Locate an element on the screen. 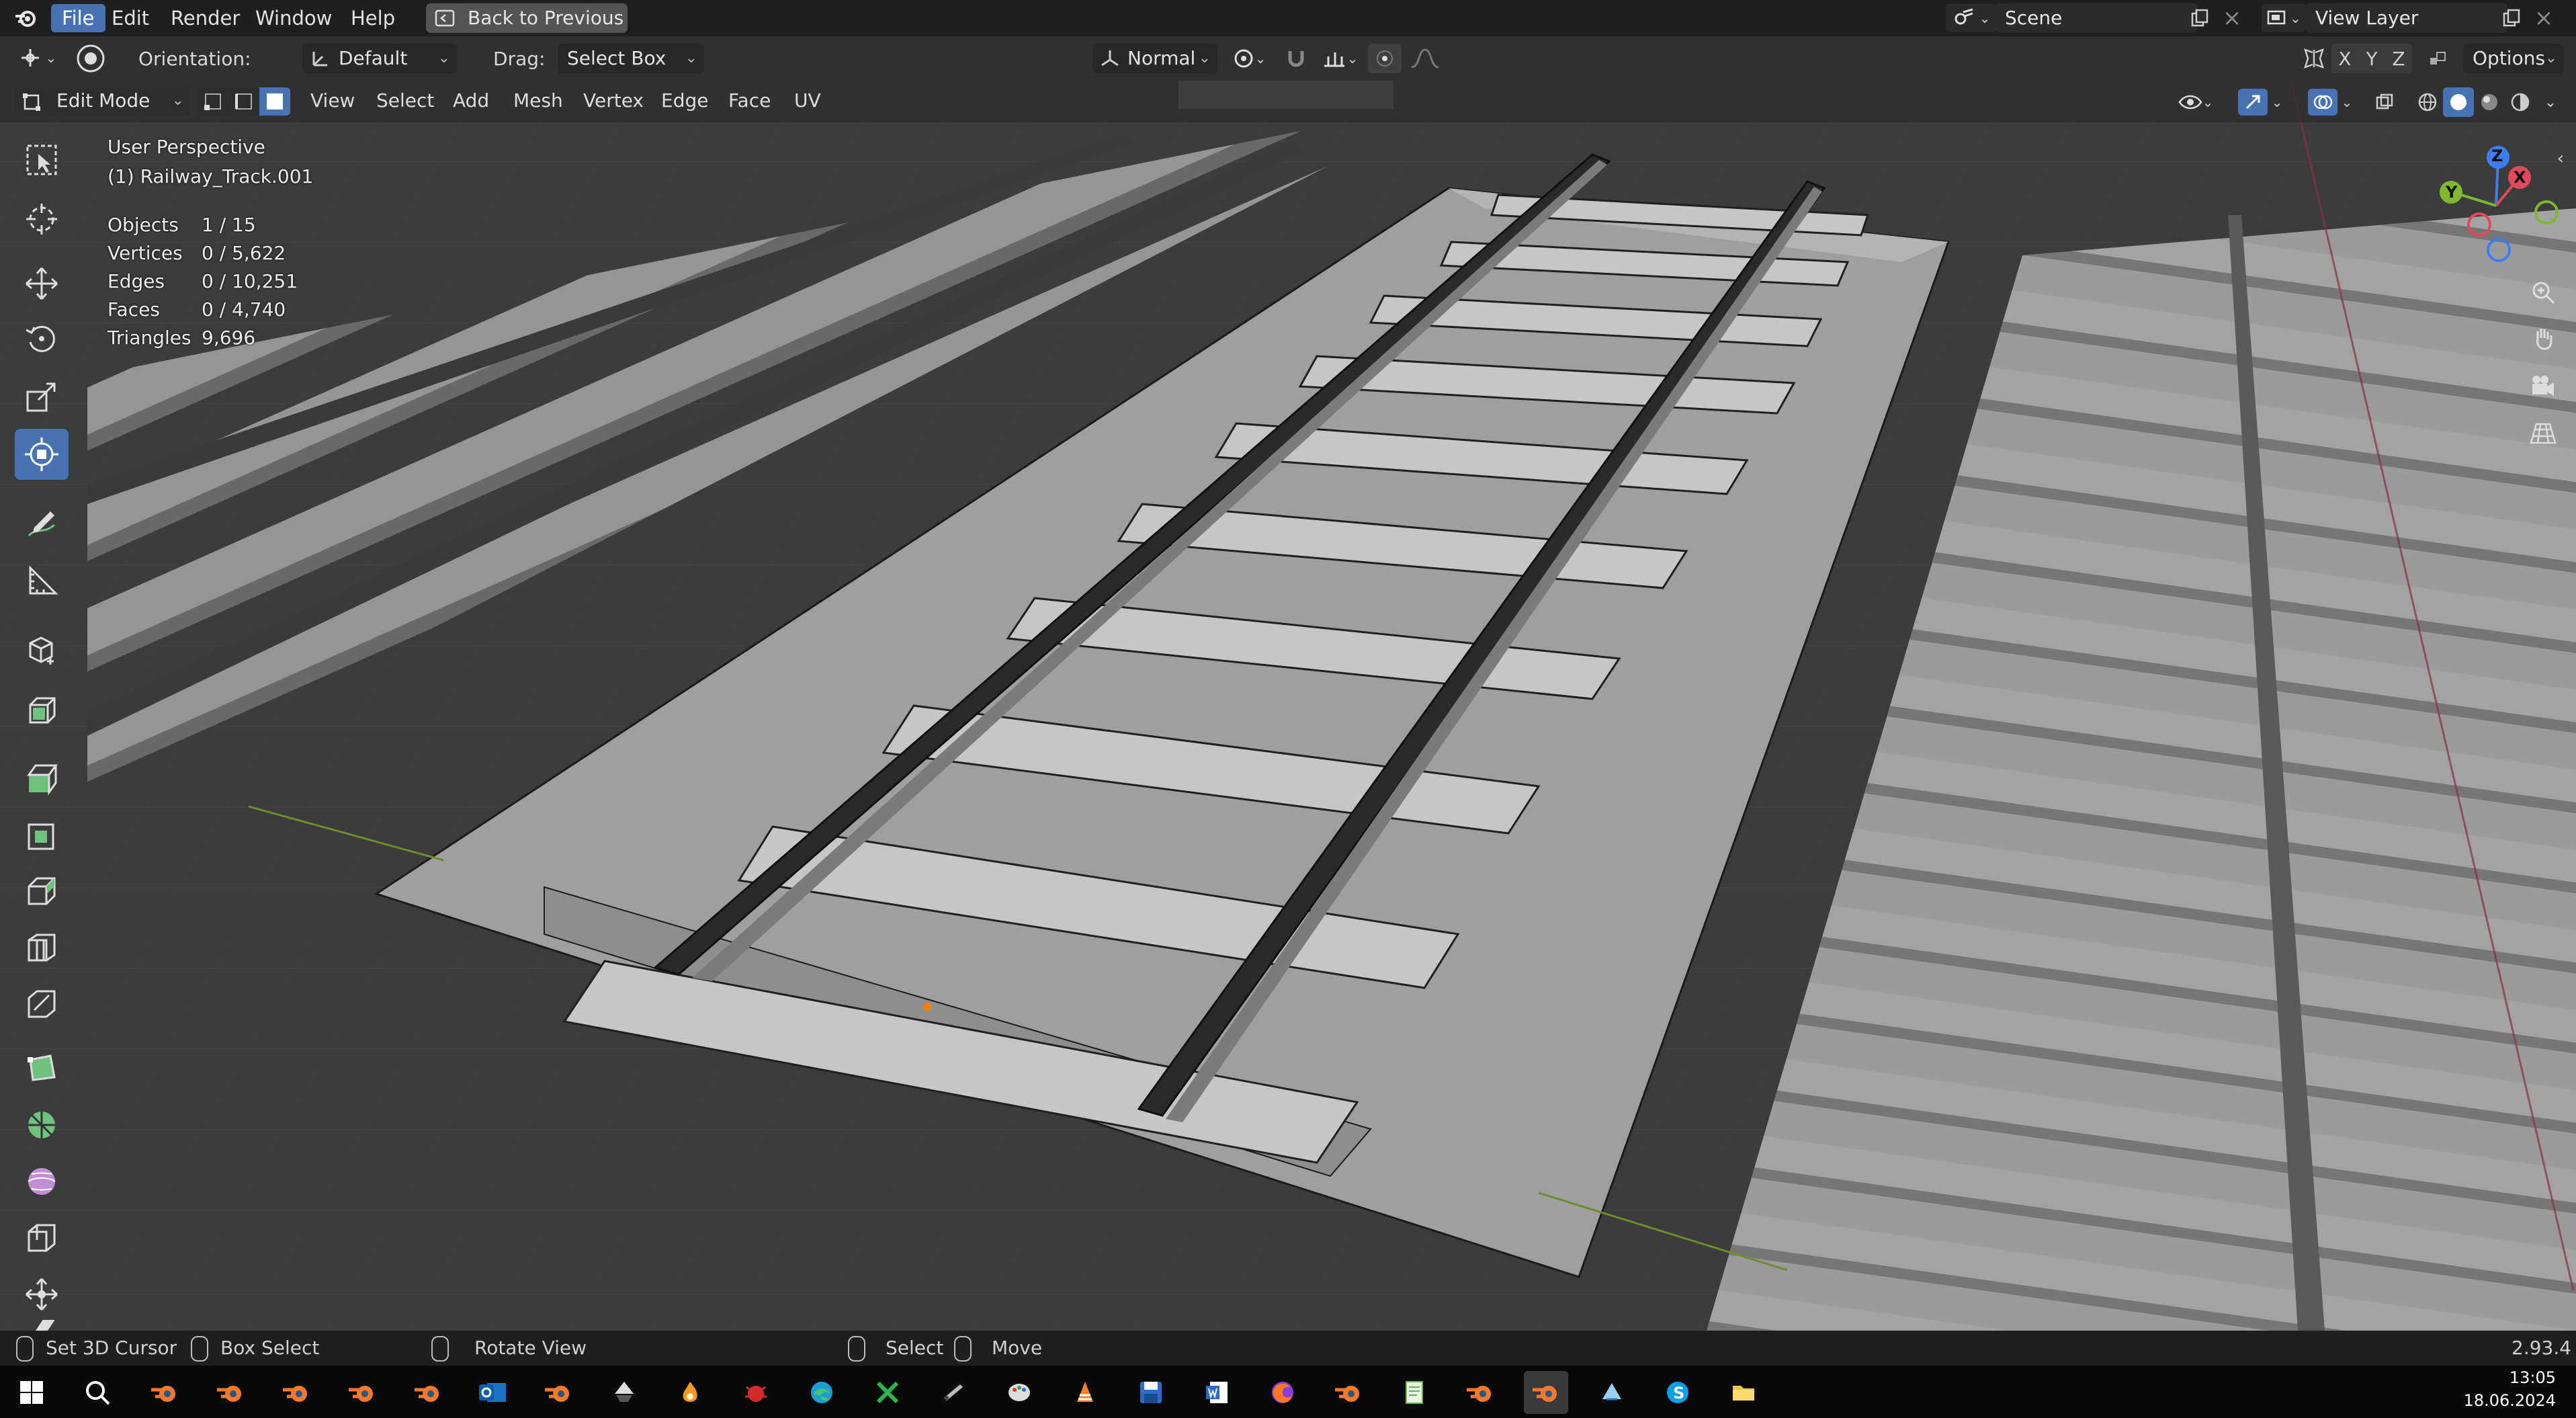 The image size is (2576, 1418). flame-app-icon is located at coordinates (690, 1392).